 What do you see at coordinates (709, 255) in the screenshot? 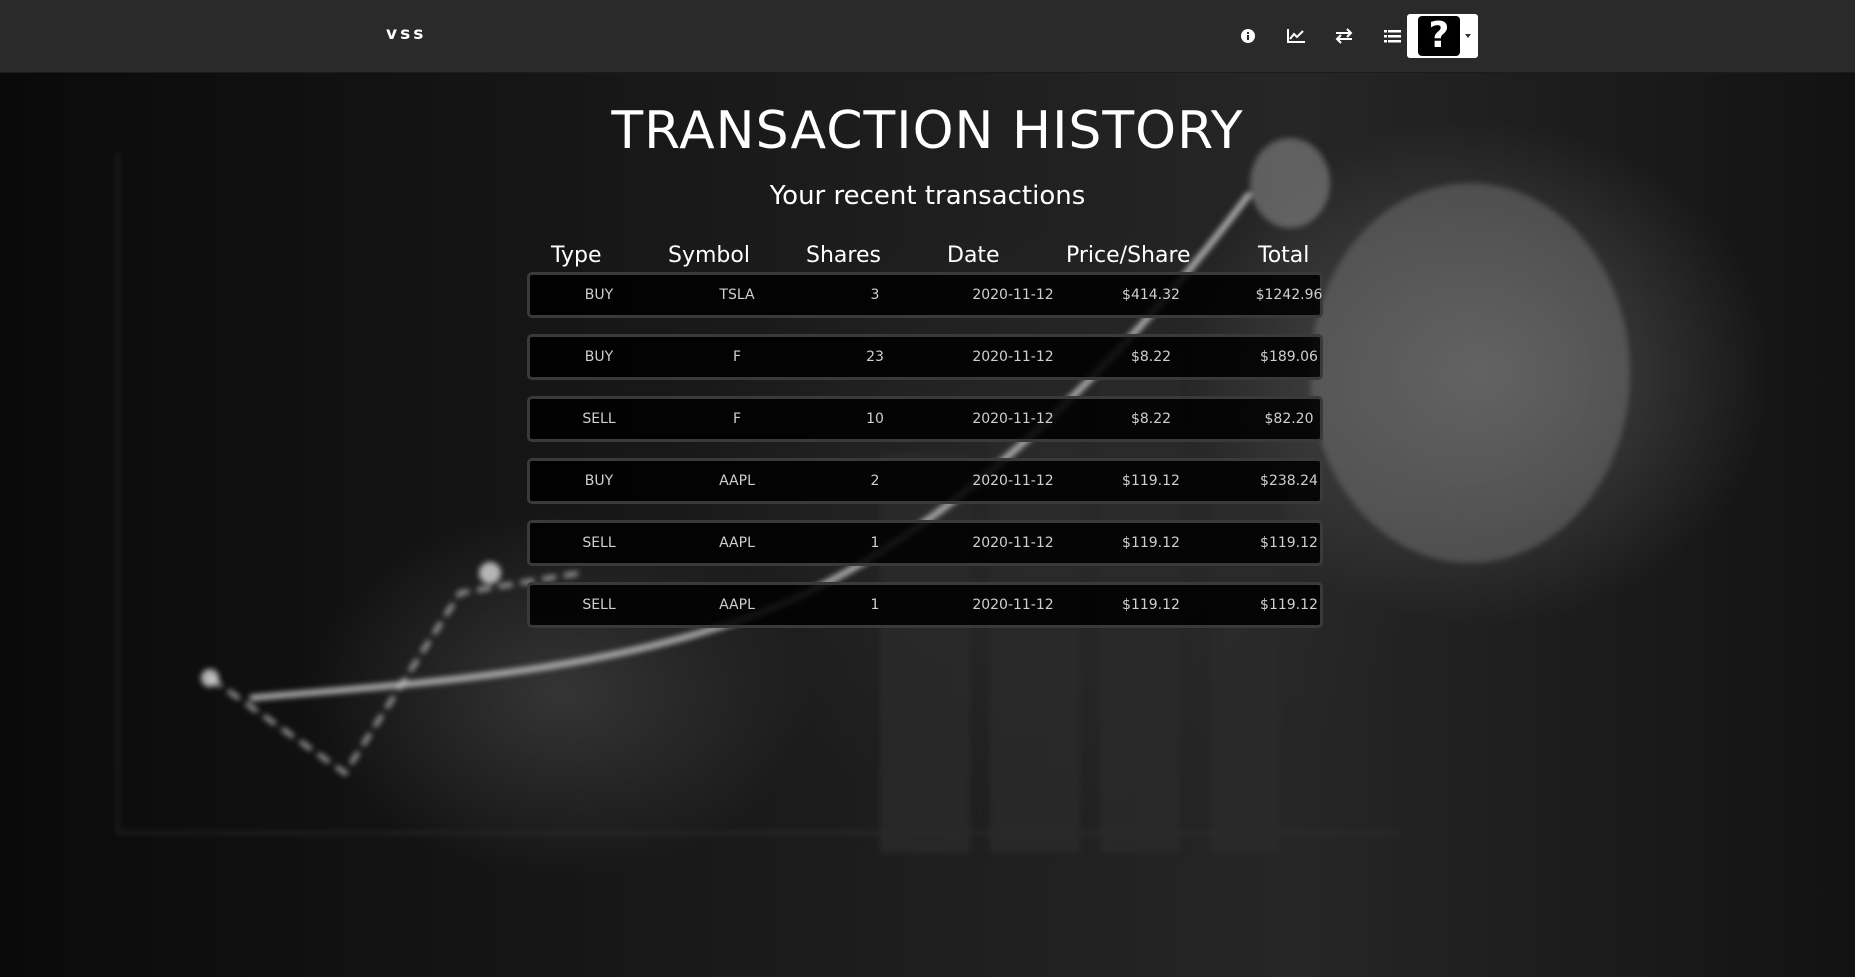
I see `column-header-symbol: Symbol` at bounding box center [709, 255].